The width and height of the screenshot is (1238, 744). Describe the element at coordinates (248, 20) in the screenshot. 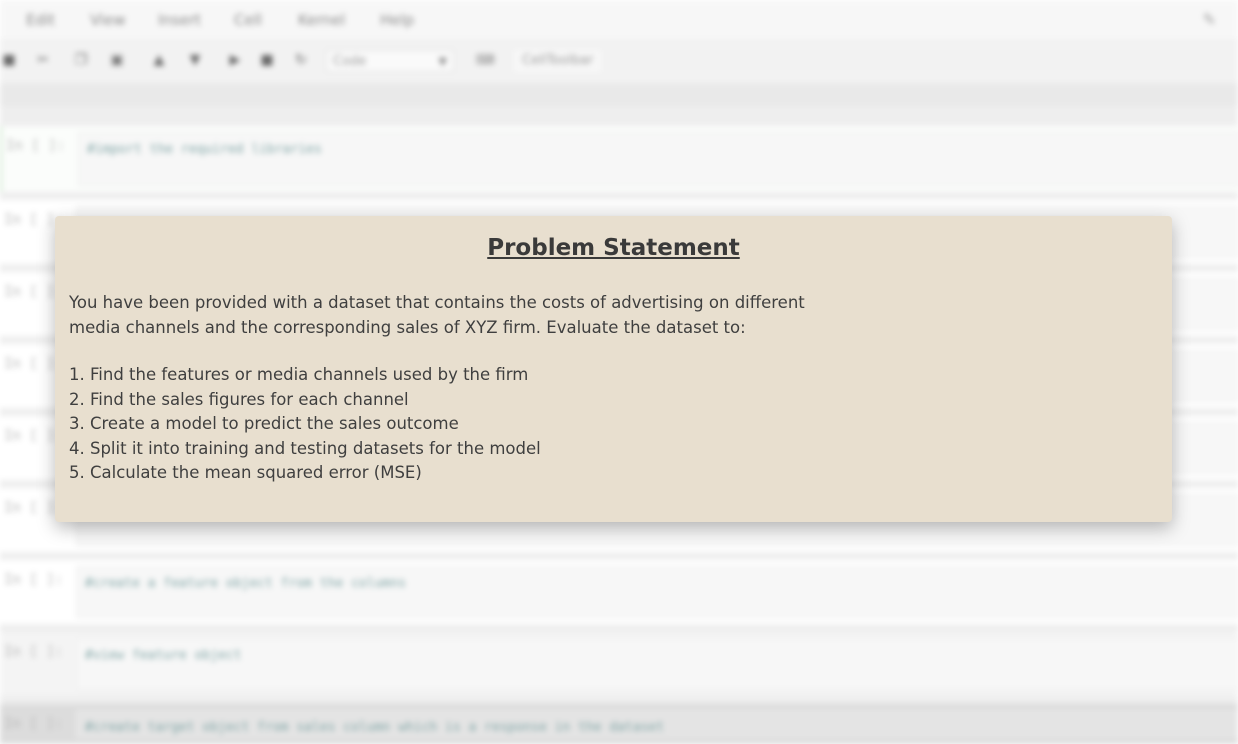

I see `menu-cell: Cell` at that location.